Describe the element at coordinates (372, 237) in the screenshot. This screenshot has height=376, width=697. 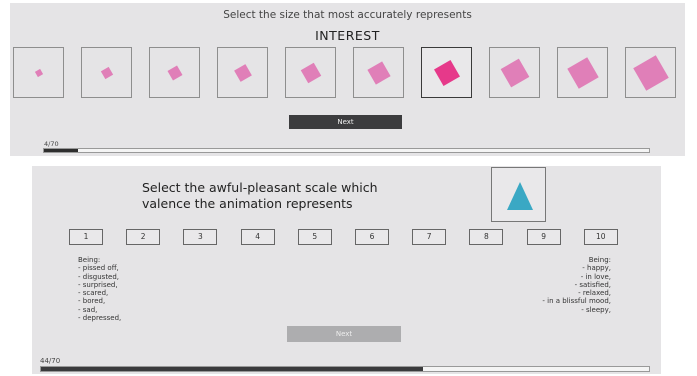
I see `scale-option-6: 6` at that location.